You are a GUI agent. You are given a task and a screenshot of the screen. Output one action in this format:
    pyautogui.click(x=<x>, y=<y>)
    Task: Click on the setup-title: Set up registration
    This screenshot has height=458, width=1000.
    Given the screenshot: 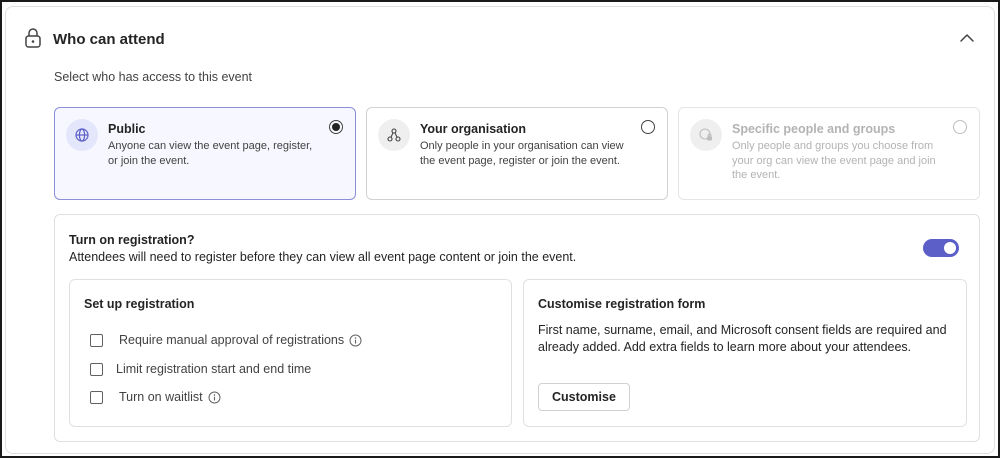 What is the action you would take?
    pyautogui.click(x=139, y=304)
    